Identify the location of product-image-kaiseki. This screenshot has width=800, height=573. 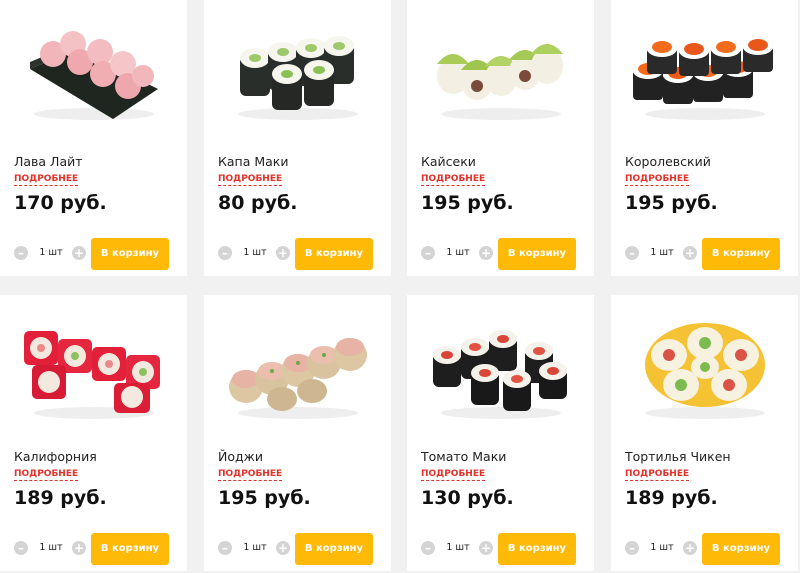
(501, 70).